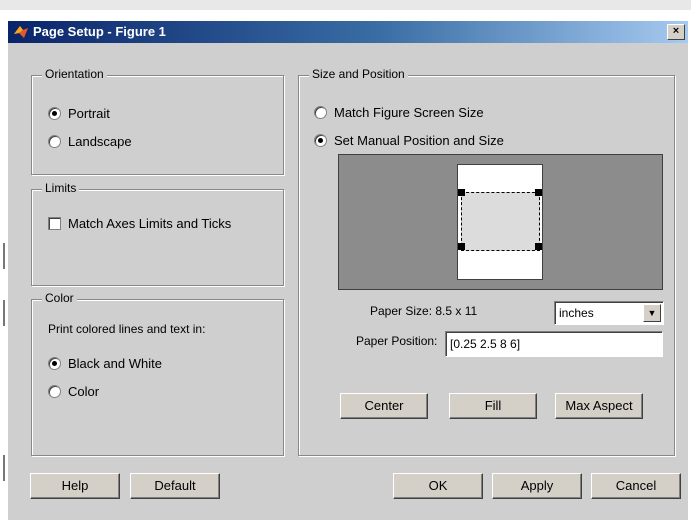  I want to click on set-manual-position-label: Set Manual Position and Size, so click(419, 140).